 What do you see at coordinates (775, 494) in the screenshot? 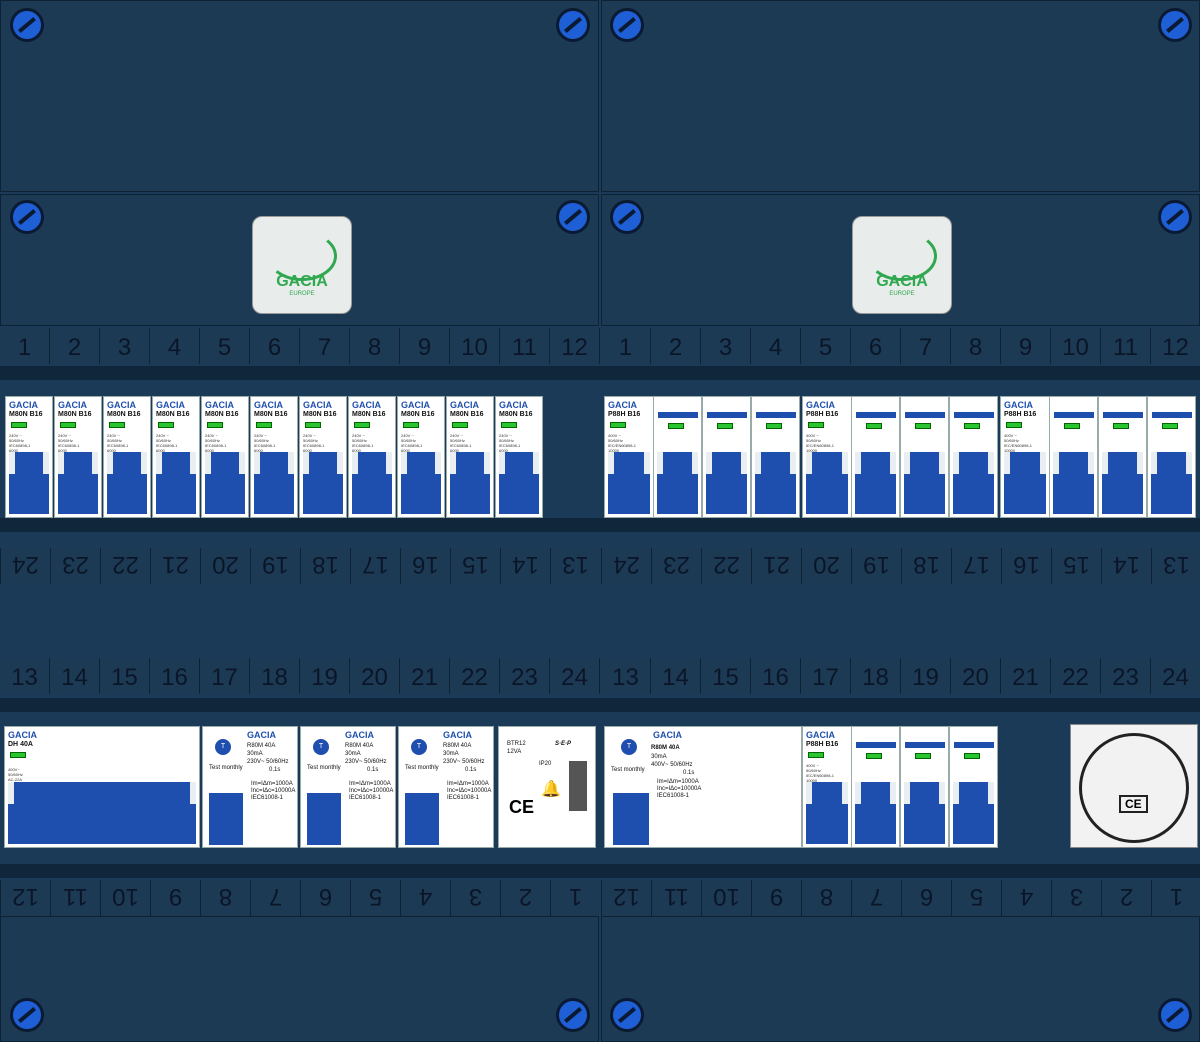
I see `handle-body` at bounding box center [775, 494].